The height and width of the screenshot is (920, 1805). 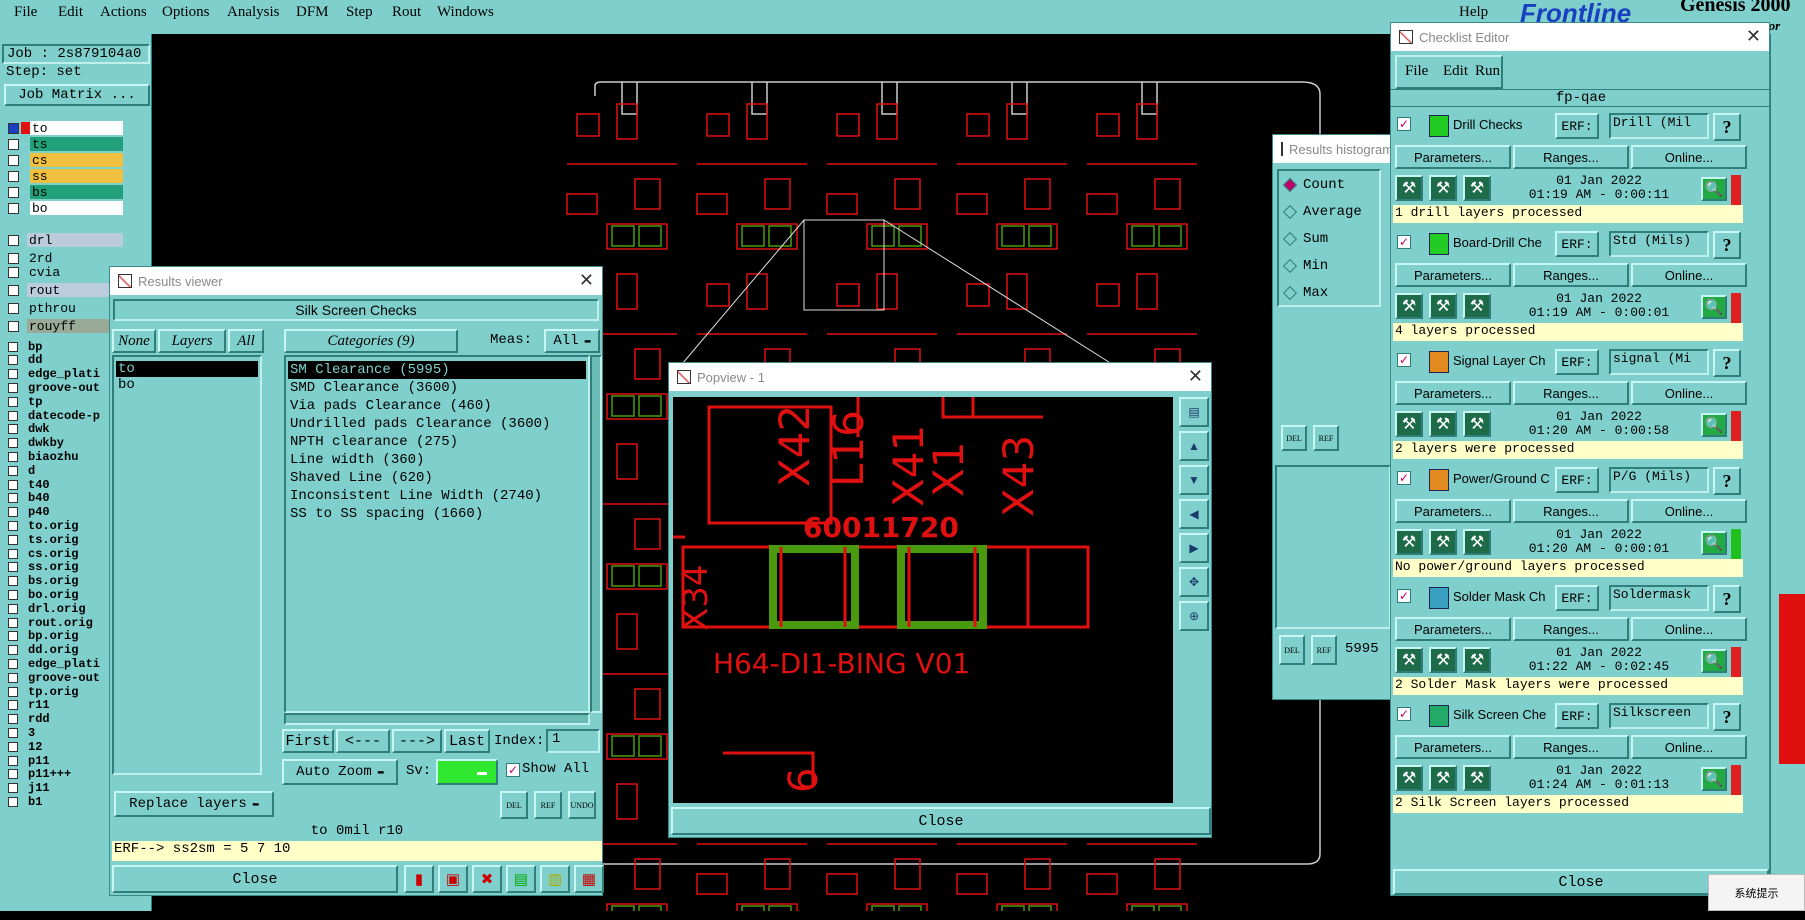 I want to click on erf-value: Soldermask, so click(x=1659, y=598).